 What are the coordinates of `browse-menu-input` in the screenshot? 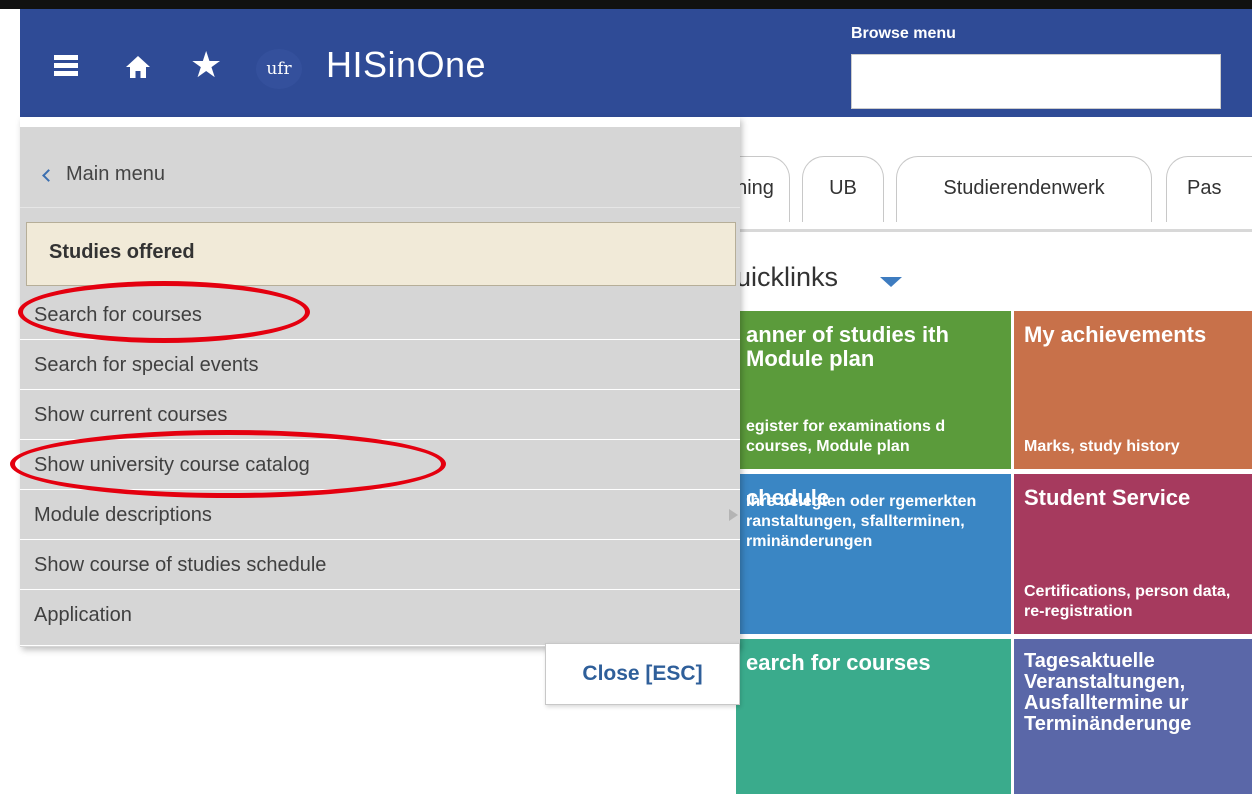 It's located at (1036, 81).